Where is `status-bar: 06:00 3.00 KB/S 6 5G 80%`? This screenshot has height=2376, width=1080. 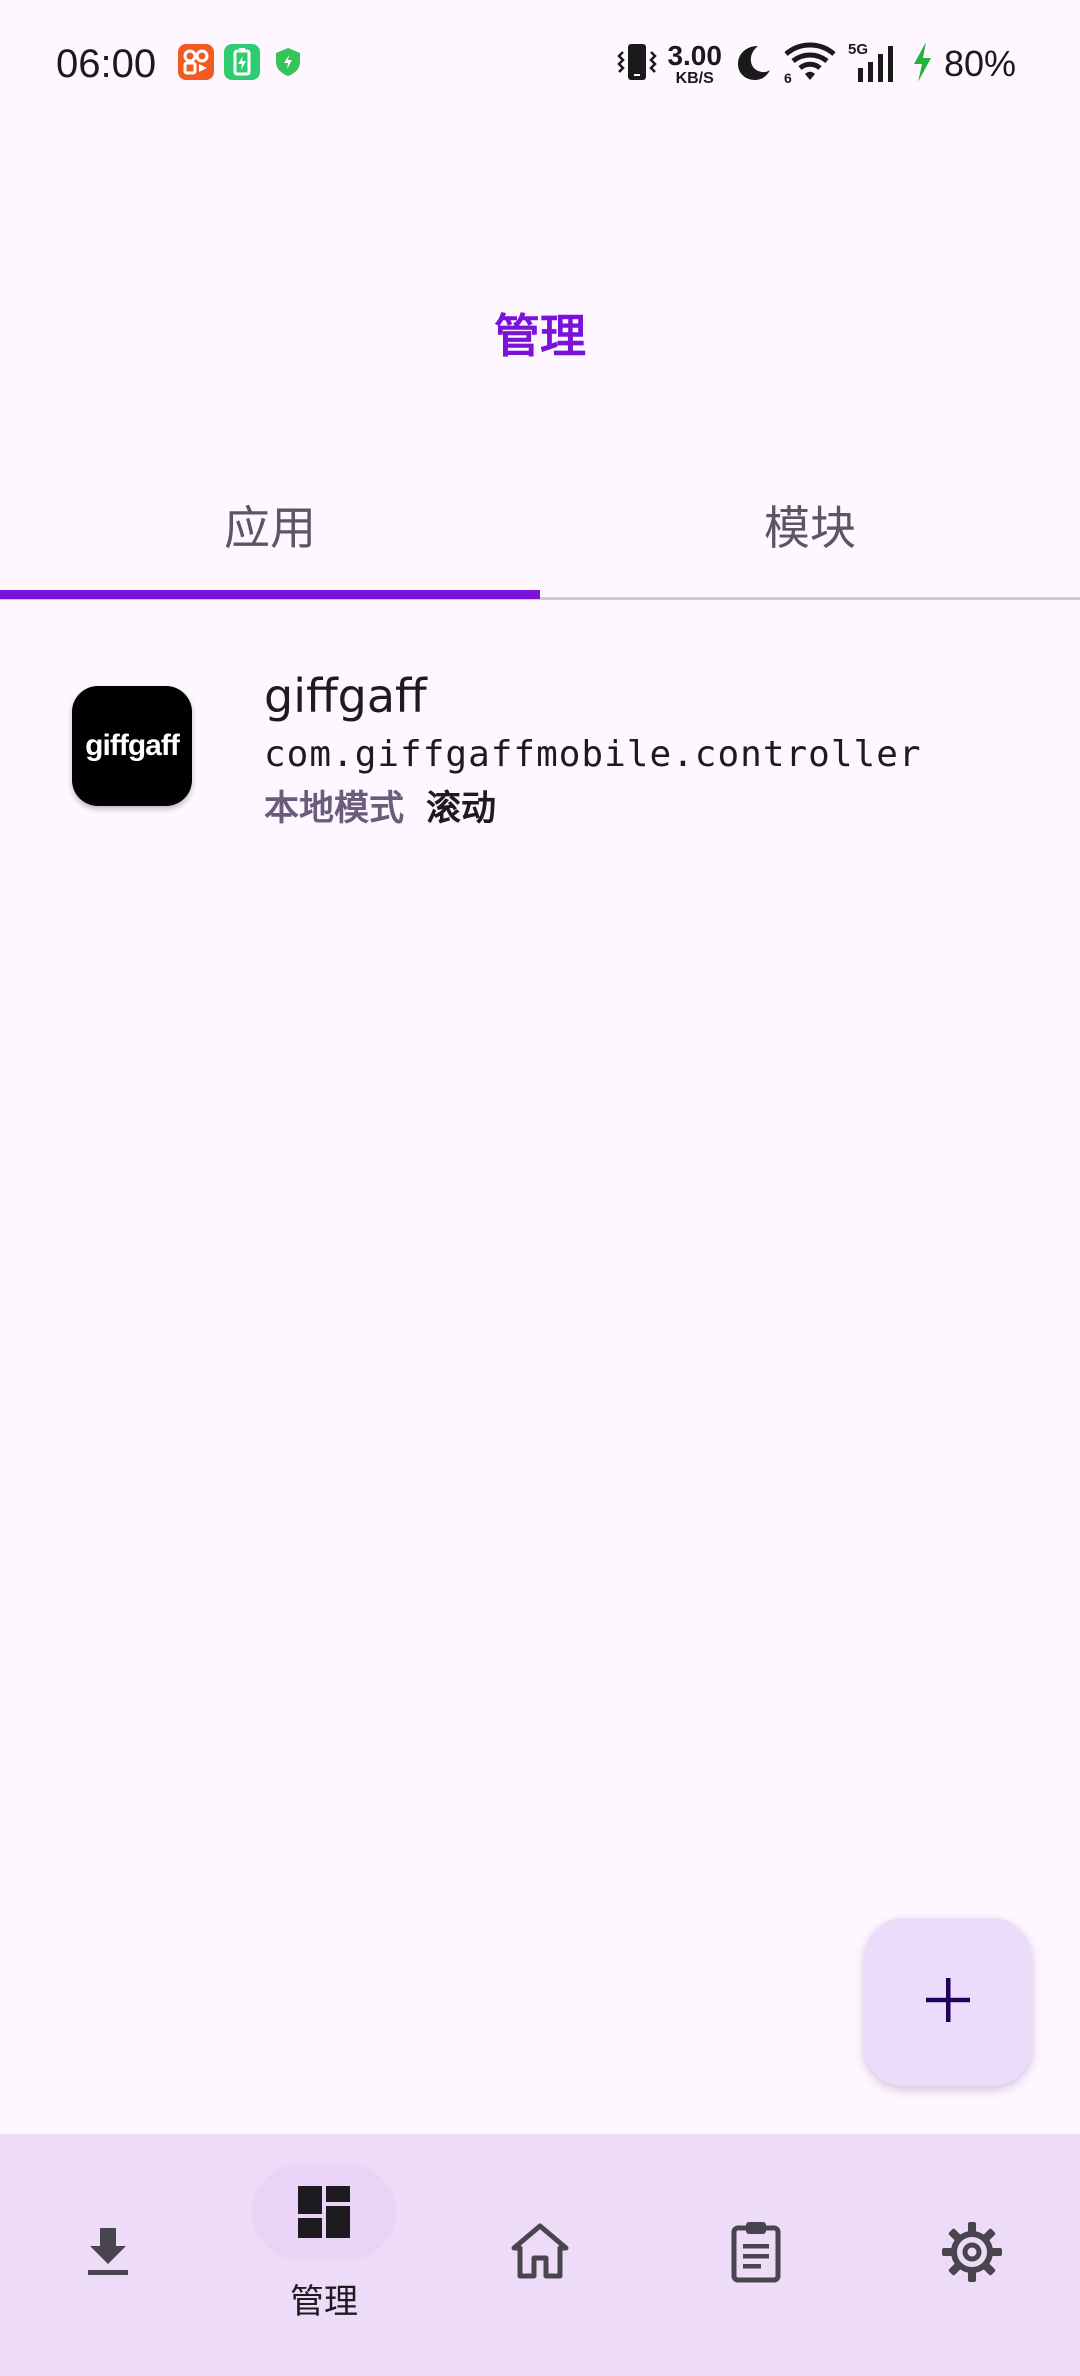
status-bar: 06:00 3.00 KB/S 6 5G 80% is located at coordinates (540, 64).